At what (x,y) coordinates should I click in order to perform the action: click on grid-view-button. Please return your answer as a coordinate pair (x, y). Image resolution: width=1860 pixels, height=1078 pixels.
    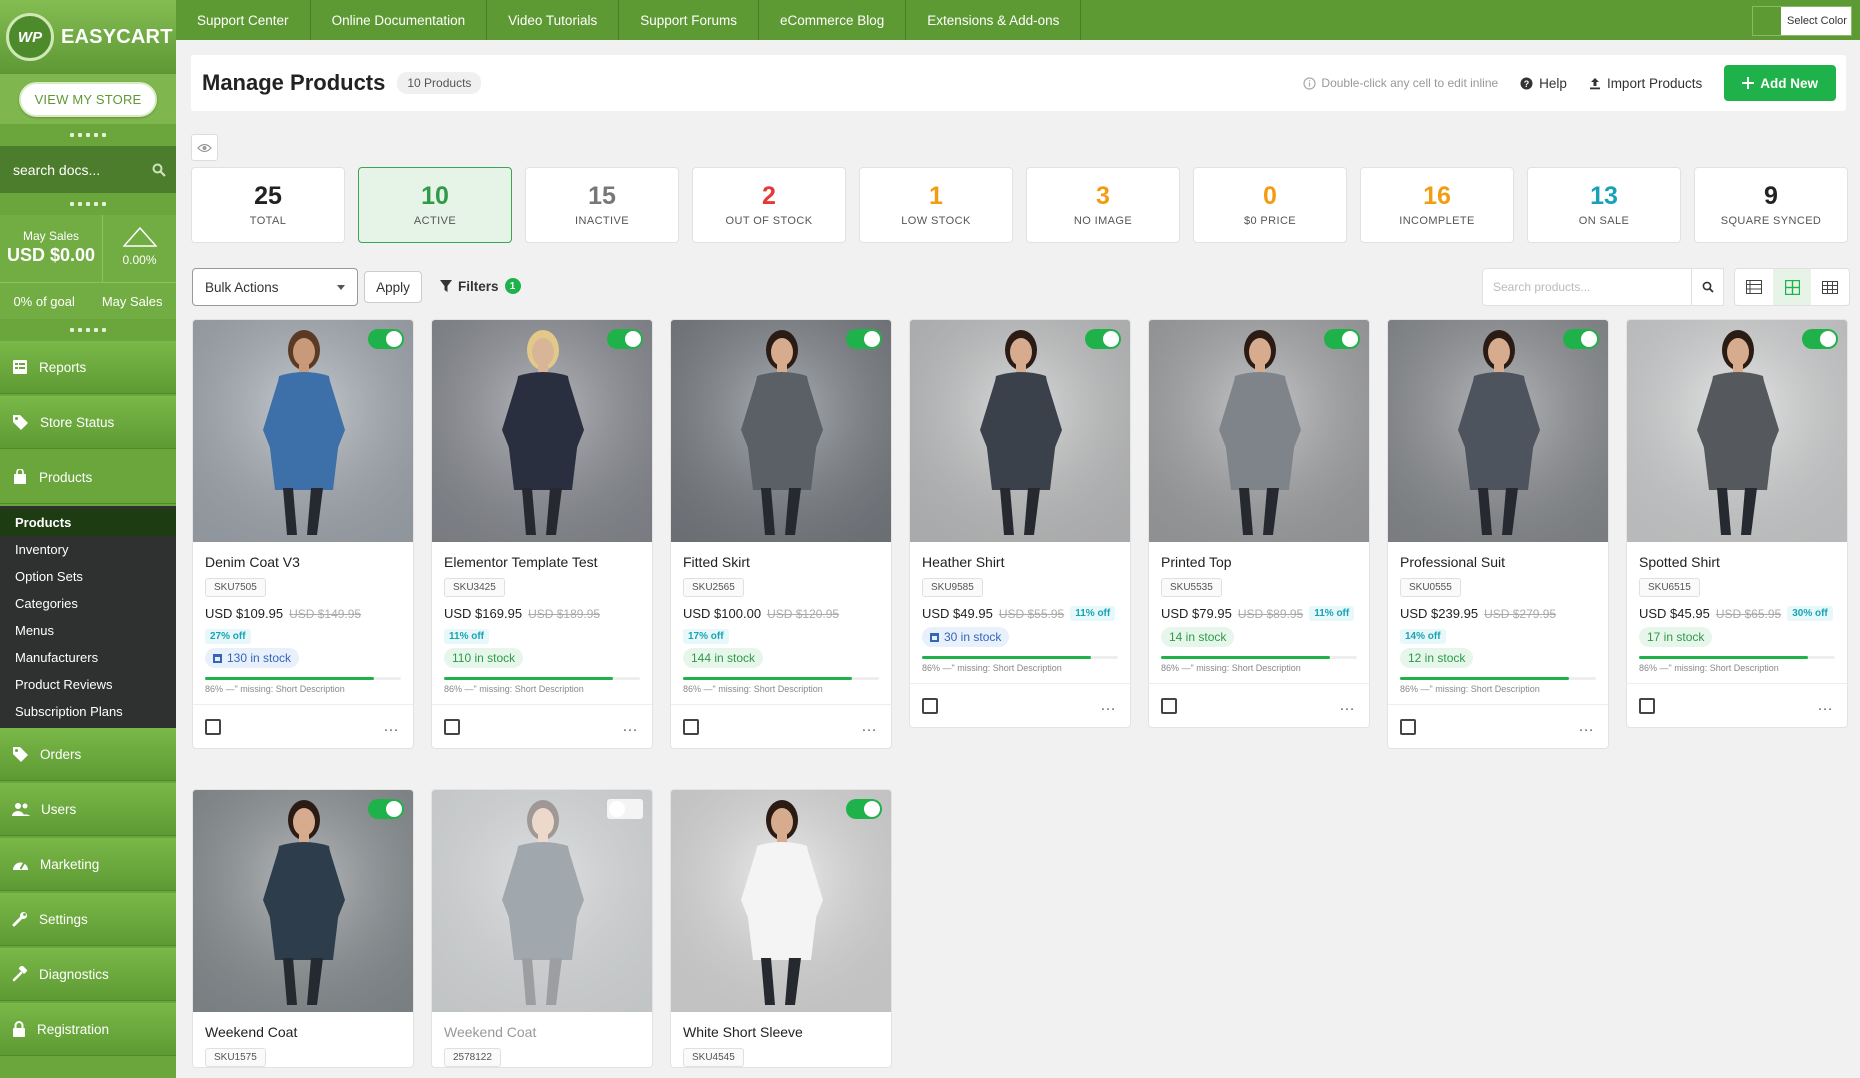
    Looking at the image, I should click on (1792, 287).